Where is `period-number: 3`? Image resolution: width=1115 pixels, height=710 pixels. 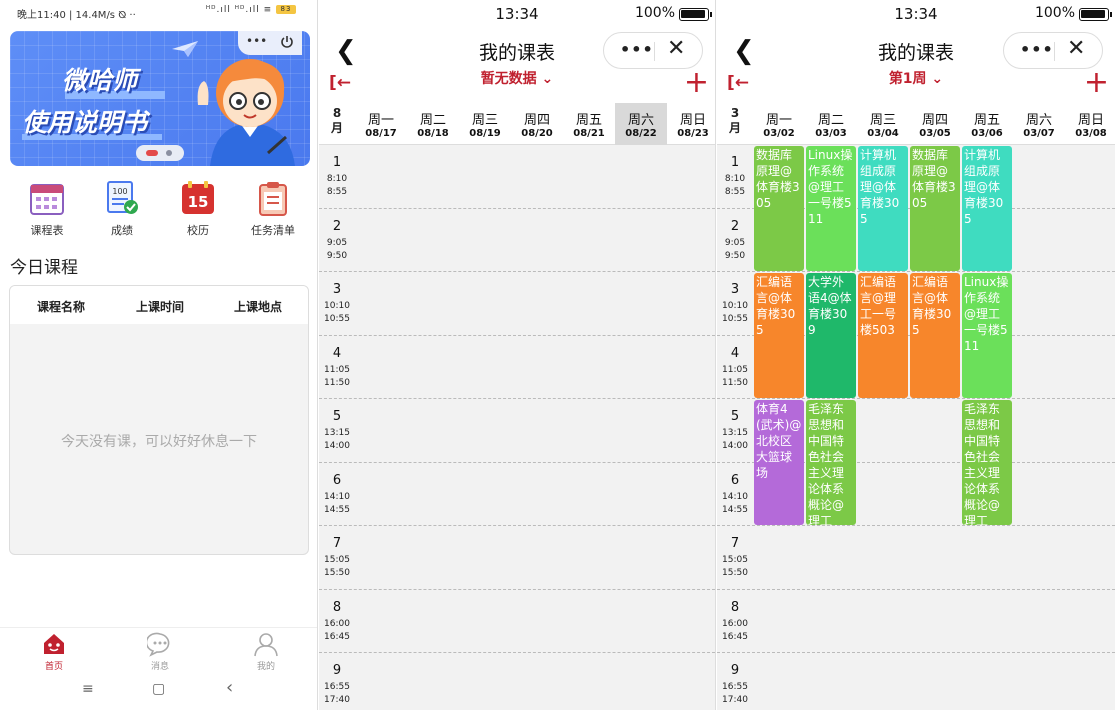
period-number: 3 is located at coordinates (337, 289).